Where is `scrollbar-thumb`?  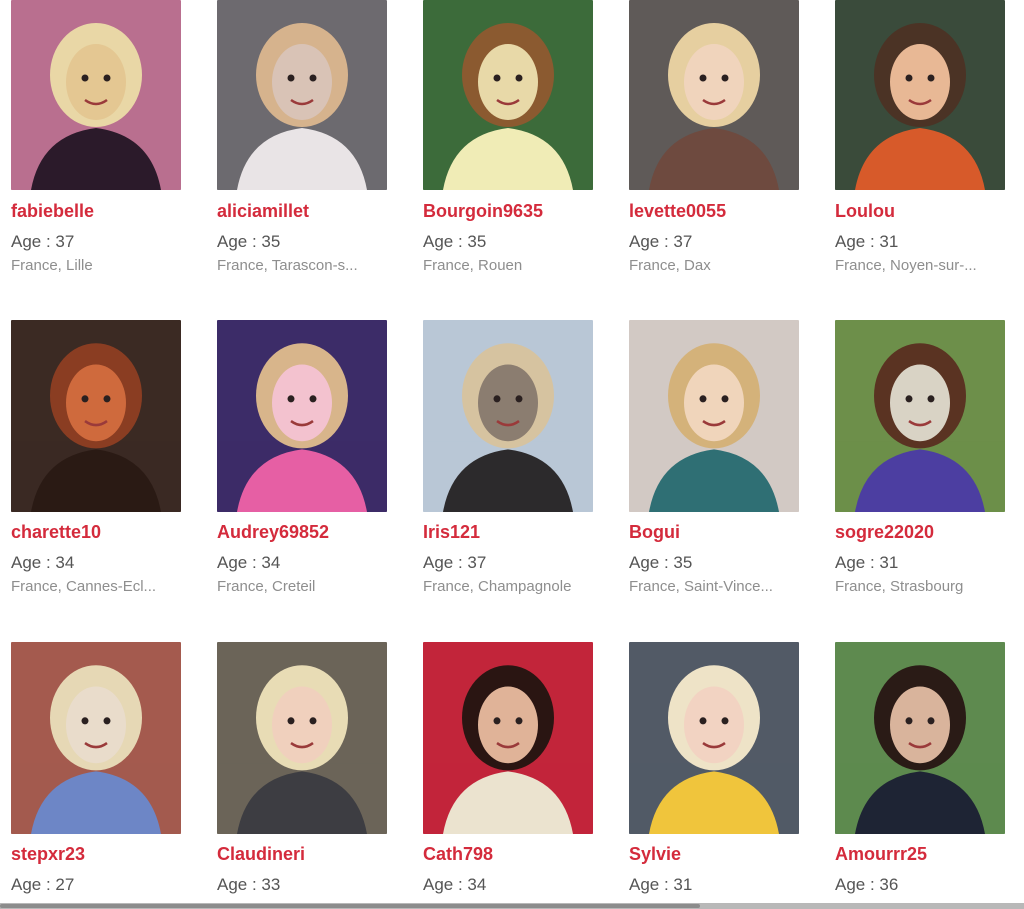
scrollbar-thumb is located at coordinates (350, 906).